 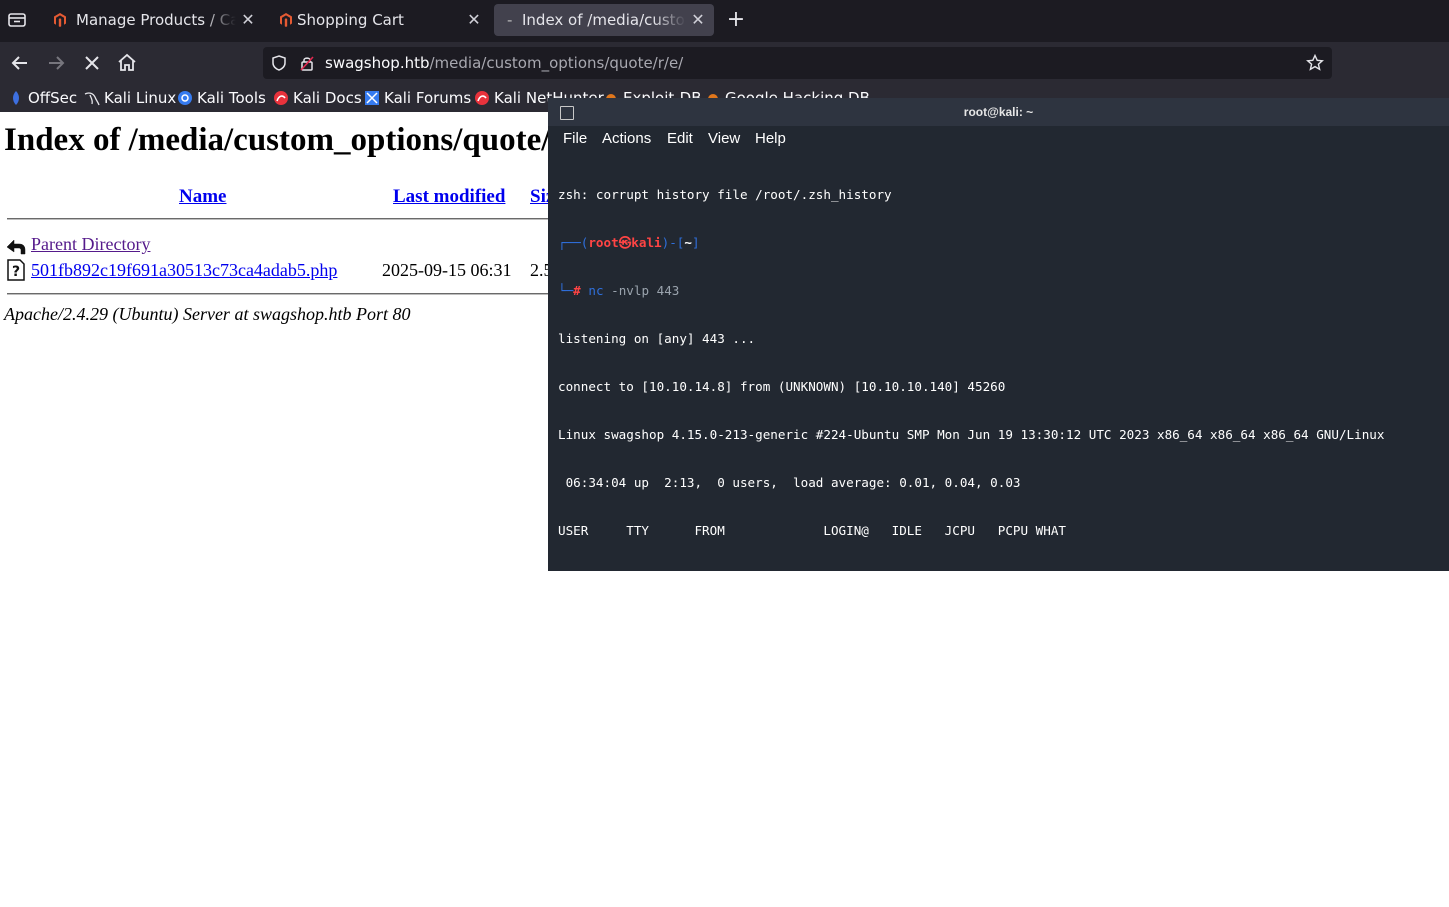 What do you see at coordinates (281, 98) in the screenshot?
I see `kali-docs-icon` at bounding box center [281, 98].